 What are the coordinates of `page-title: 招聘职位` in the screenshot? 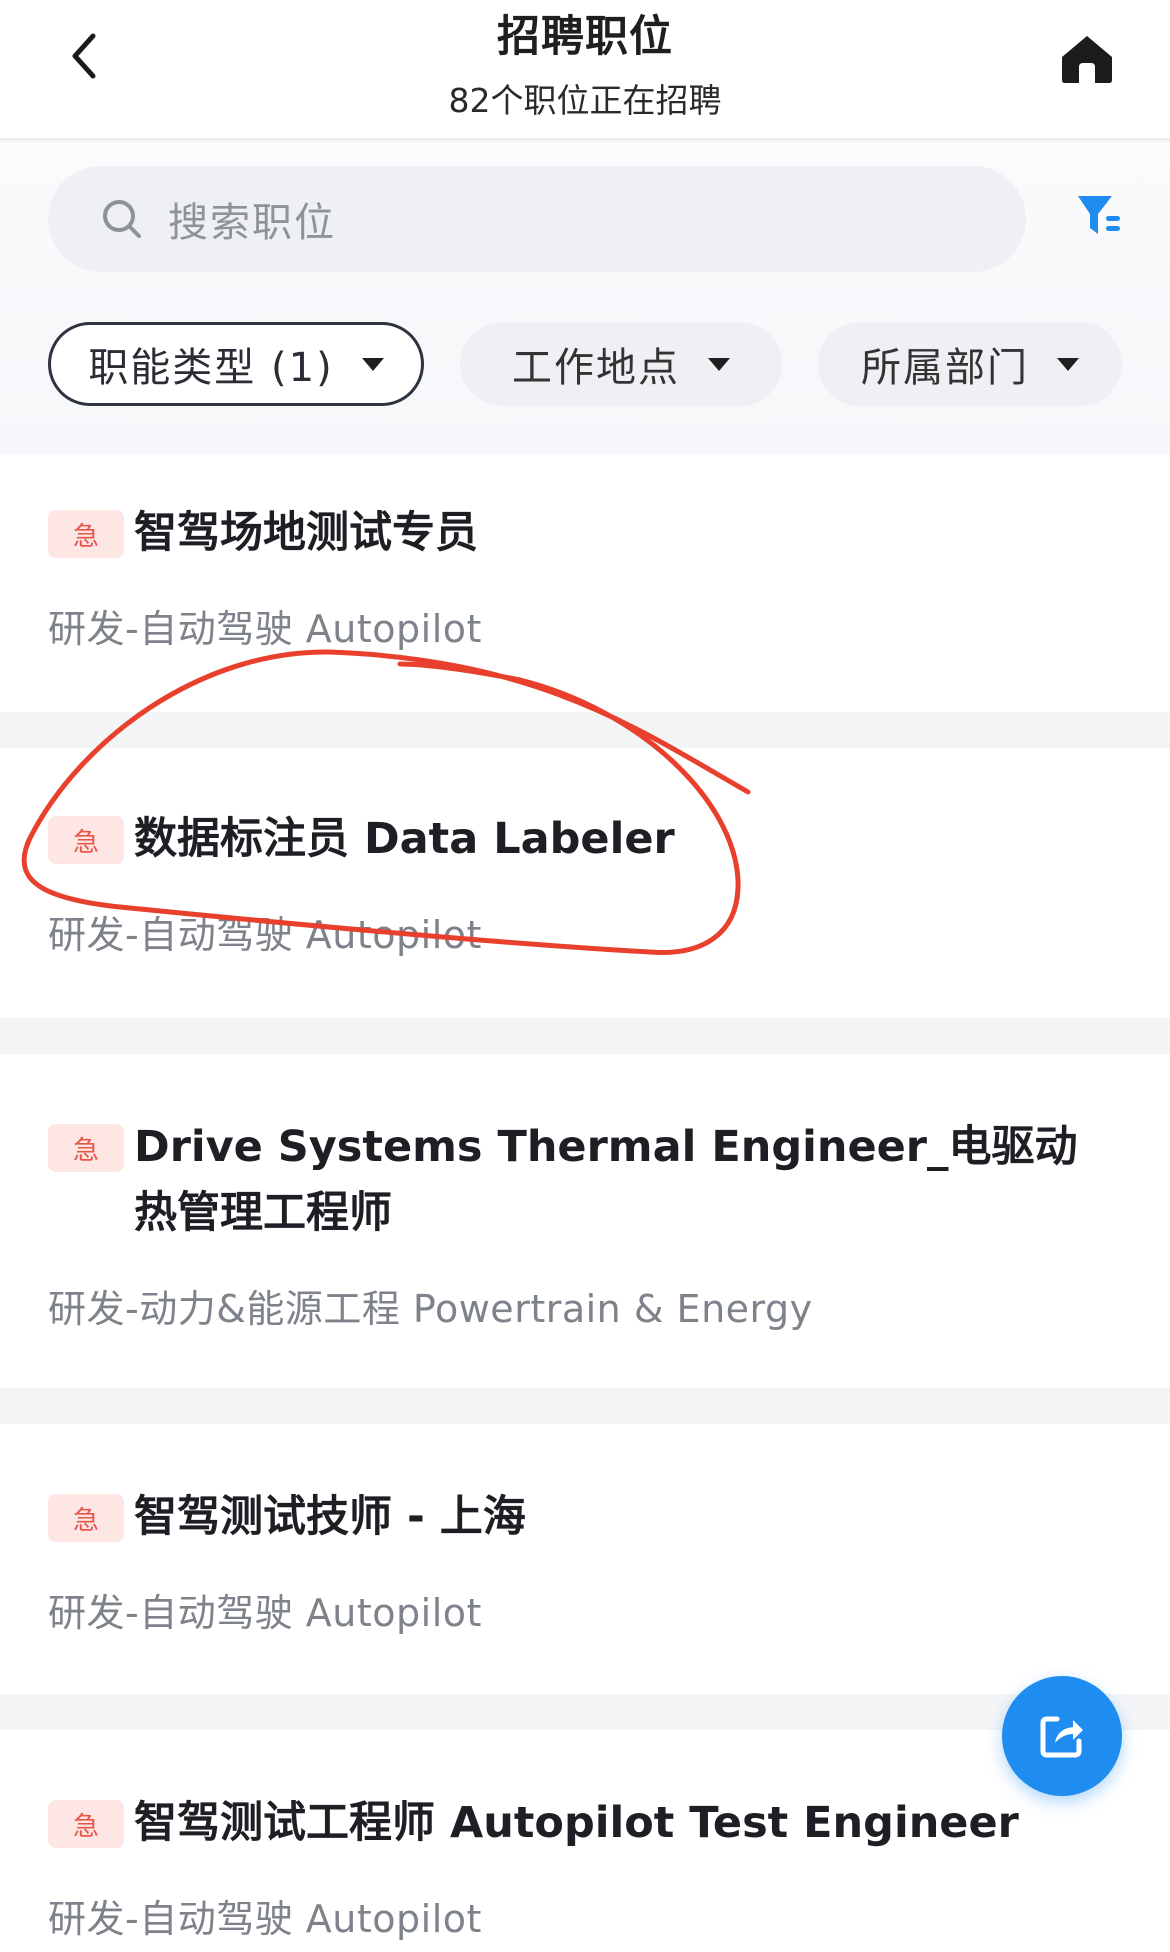 It's located at (585, 37).